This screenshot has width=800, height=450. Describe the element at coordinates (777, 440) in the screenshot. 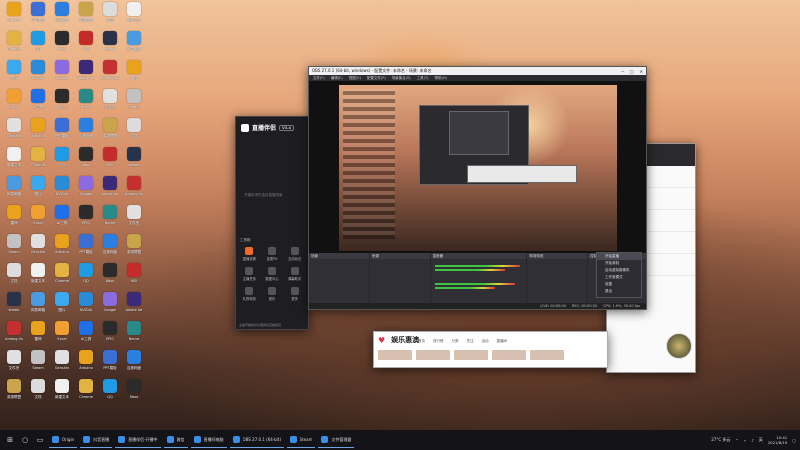

I see `clock: 10:41 2021/8/19` at that location.